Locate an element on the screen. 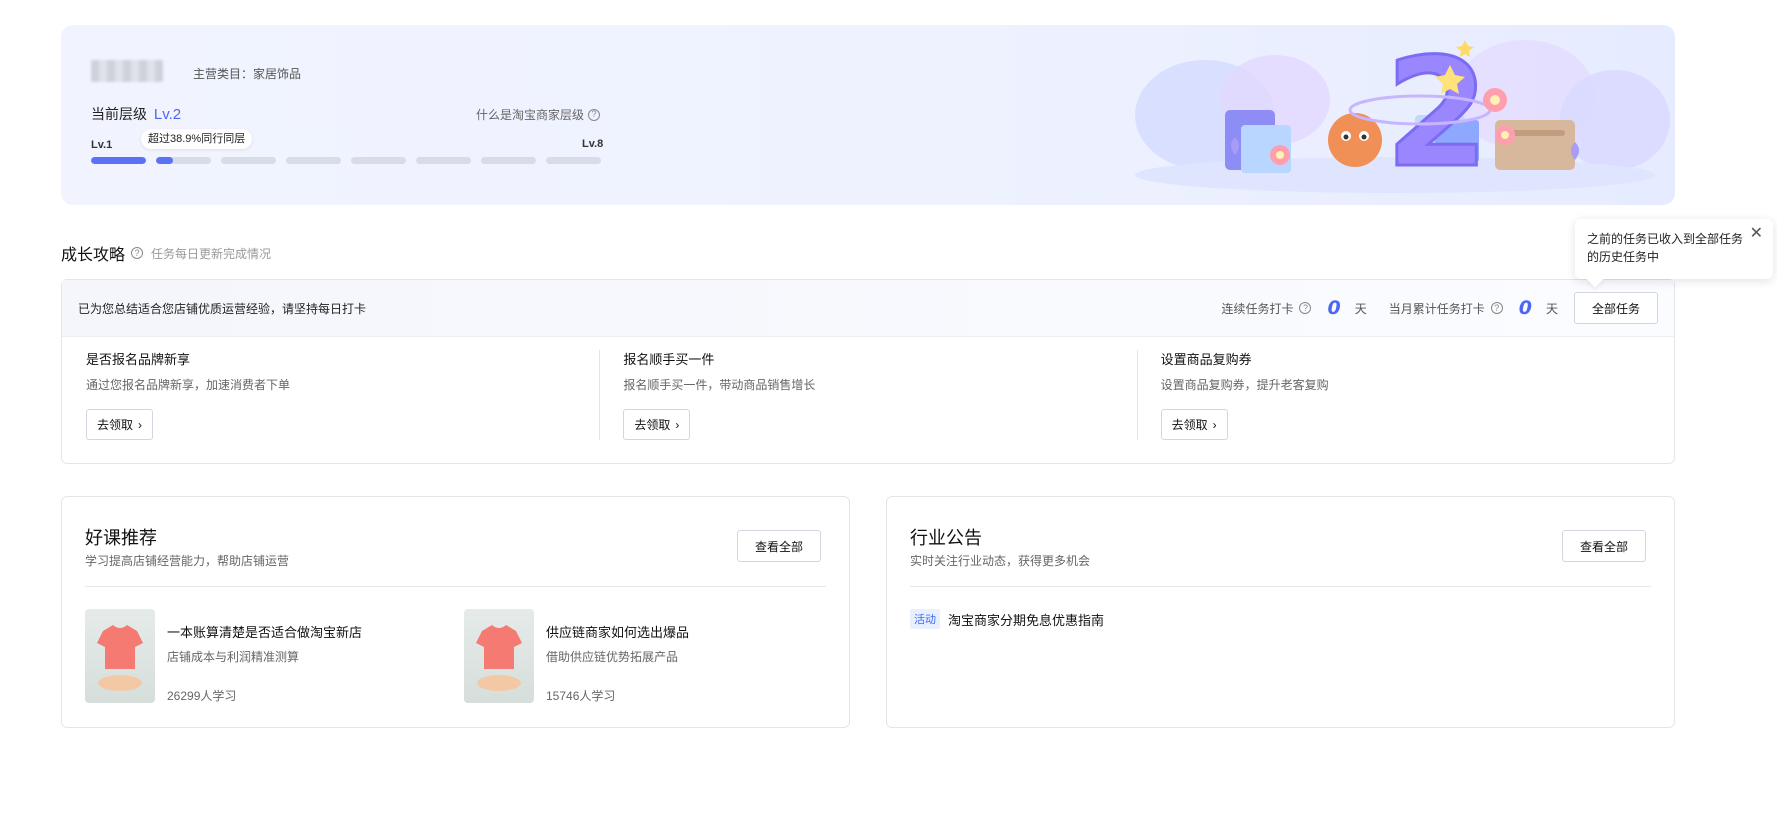  task-name: 报名顺手买一件 is located at coordinates (669, 359).